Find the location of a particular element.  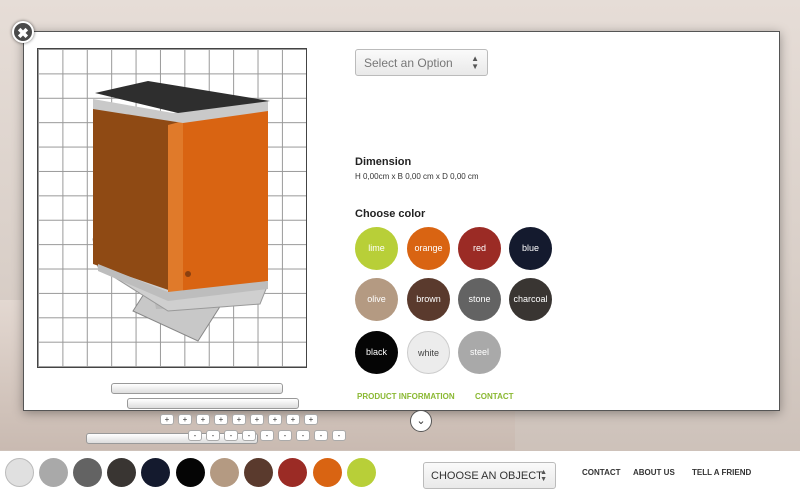

bottom-swatch-white is located at coordinates (19, 472).